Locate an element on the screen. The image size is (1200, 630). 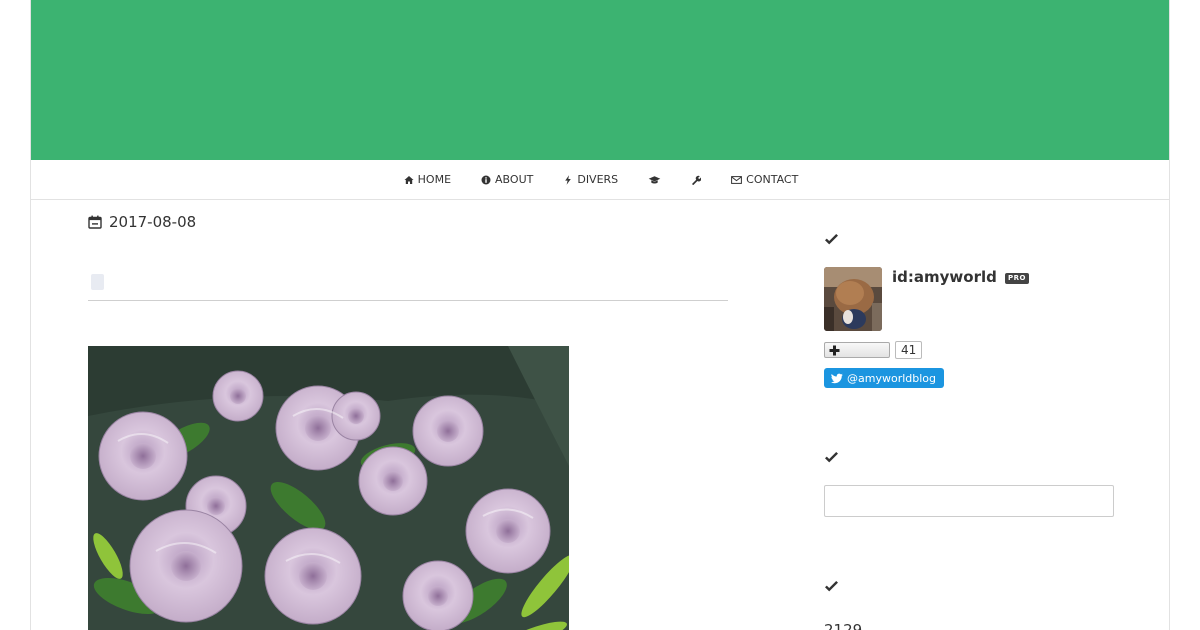
nav-contact-label: CONTACT is located at coordinates (772, 179).